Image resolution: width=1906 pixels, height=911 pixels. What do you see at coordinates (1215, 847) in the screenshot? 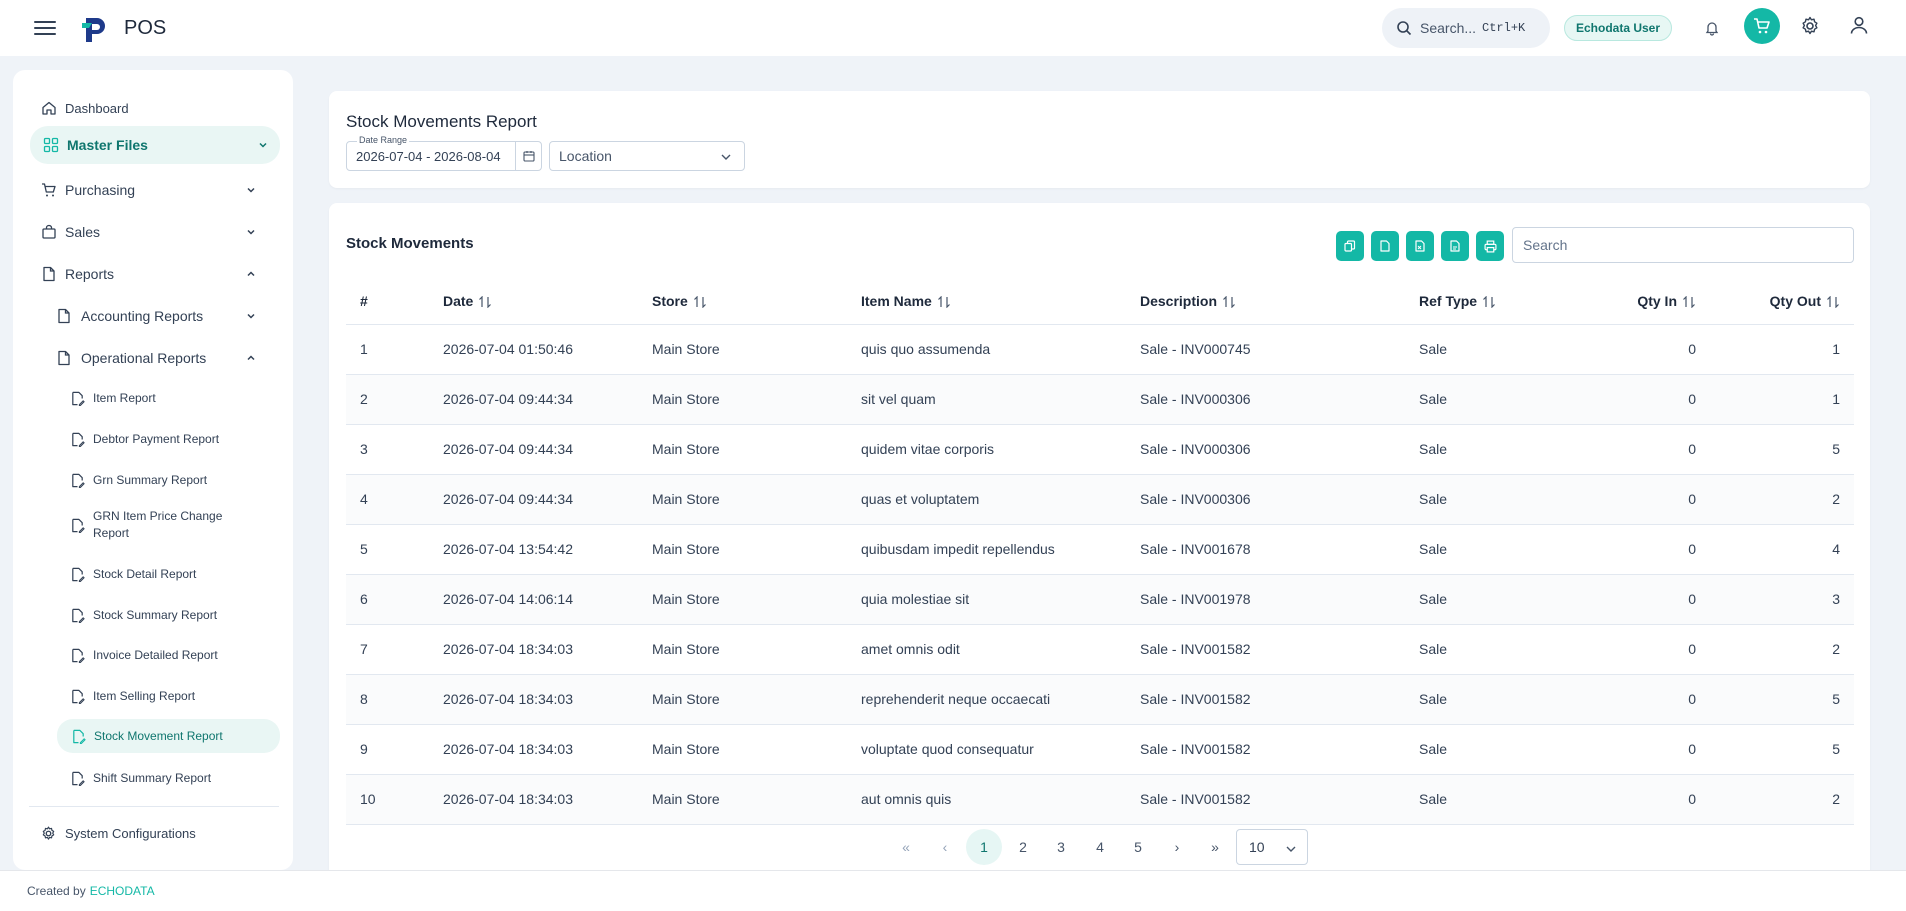
I see `last-page-button: »` at bounding box center [1215, 847].